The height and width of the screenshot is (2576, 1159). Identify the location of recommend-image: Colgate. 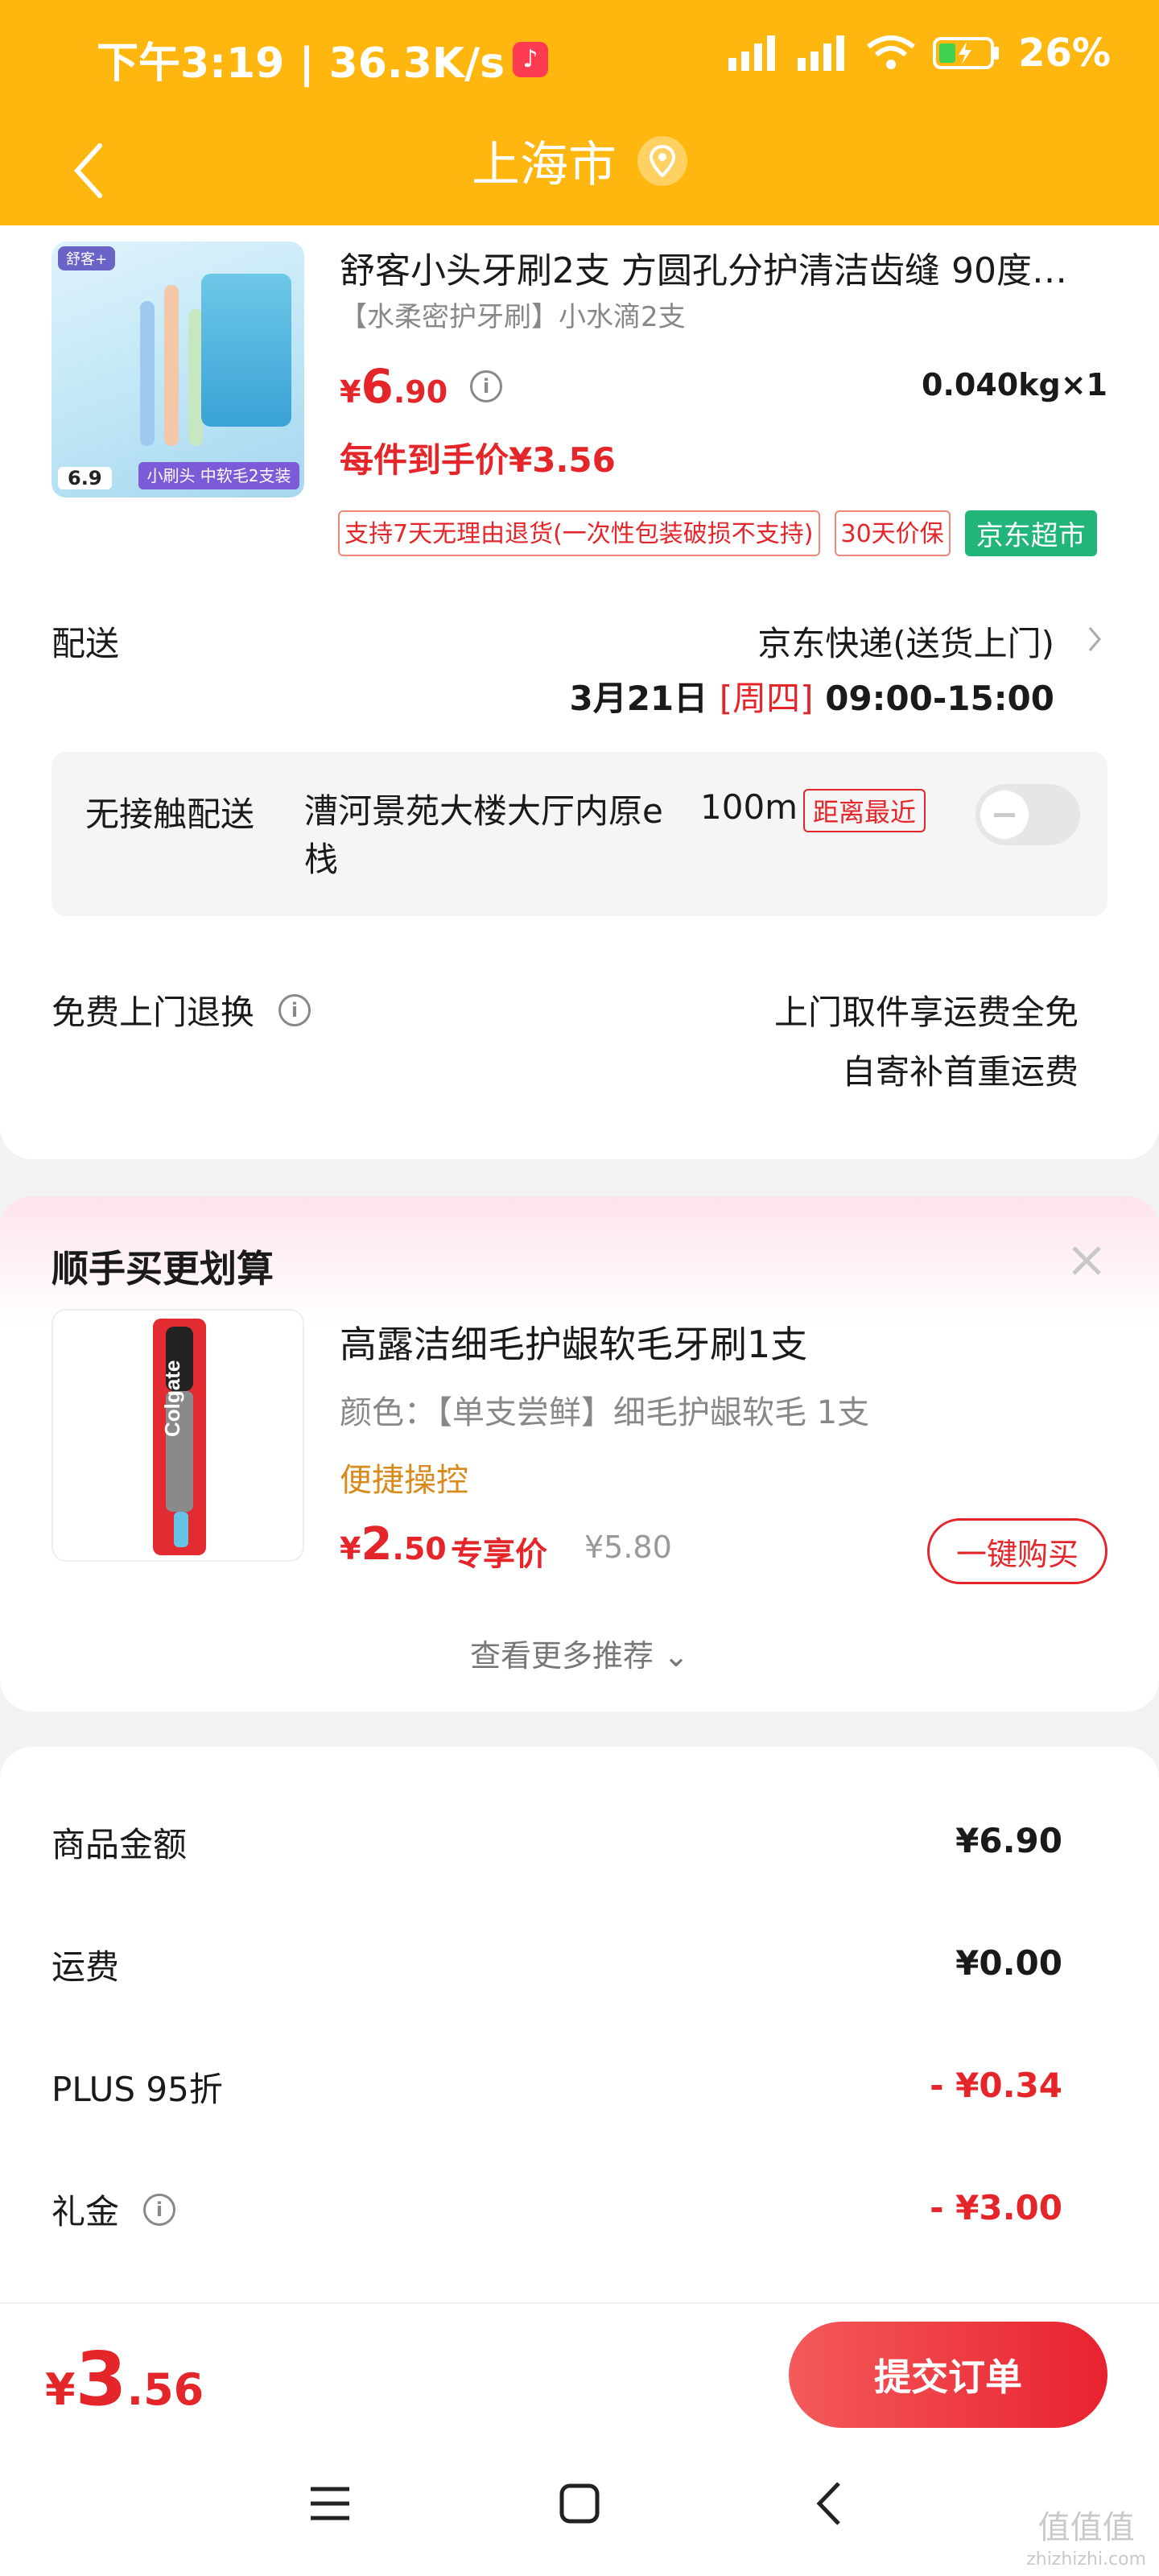
(178, 1435).